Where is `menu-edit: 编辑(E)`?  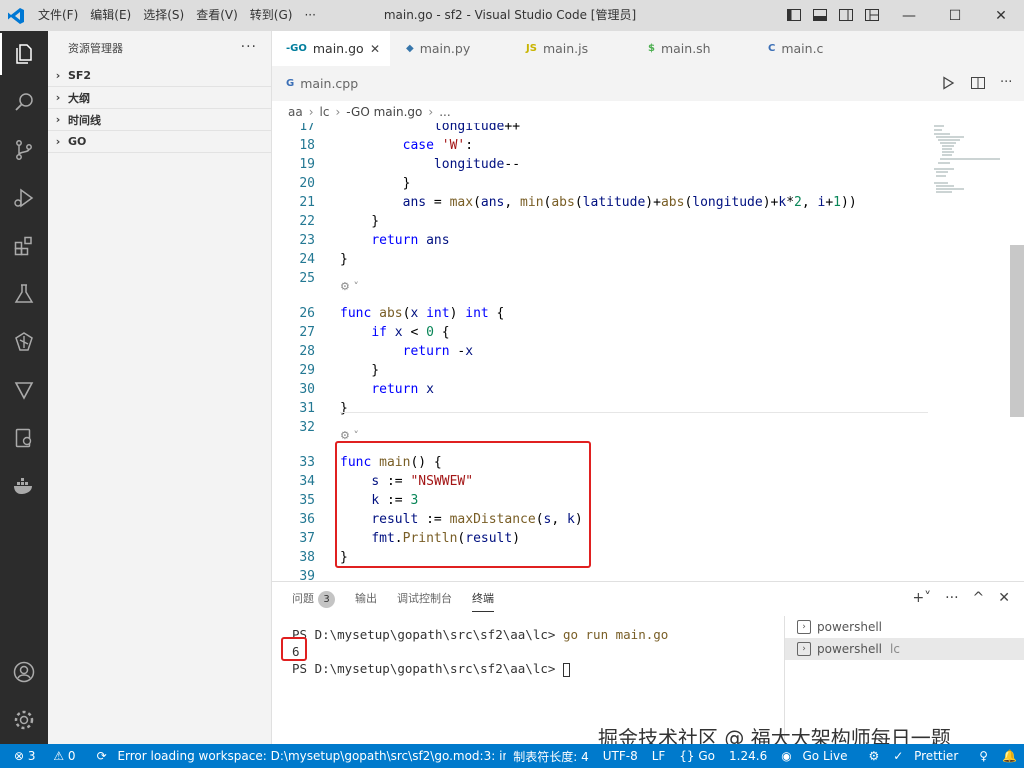 menu-edit: 编辑(E) is located at coordinates (110, 15).